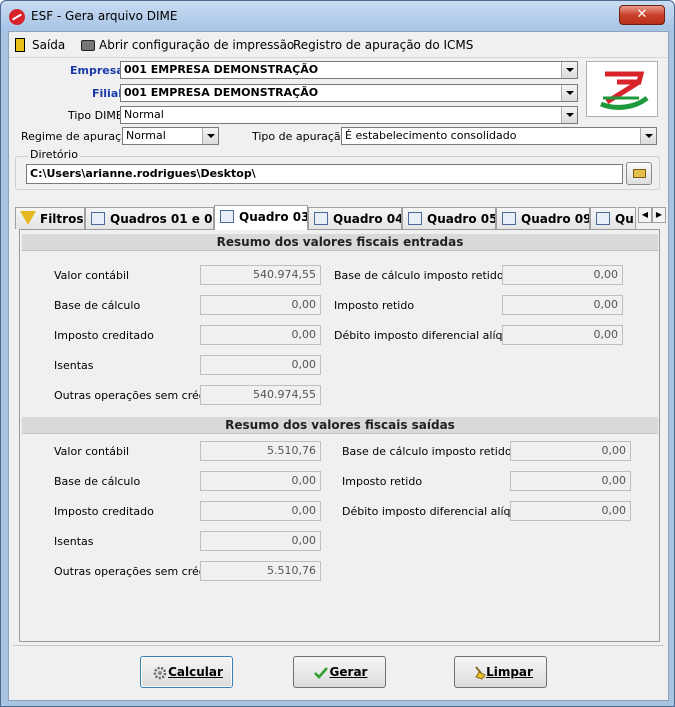  I want to click on saidas-base-retido-field: 0,00, so click(570, 451).